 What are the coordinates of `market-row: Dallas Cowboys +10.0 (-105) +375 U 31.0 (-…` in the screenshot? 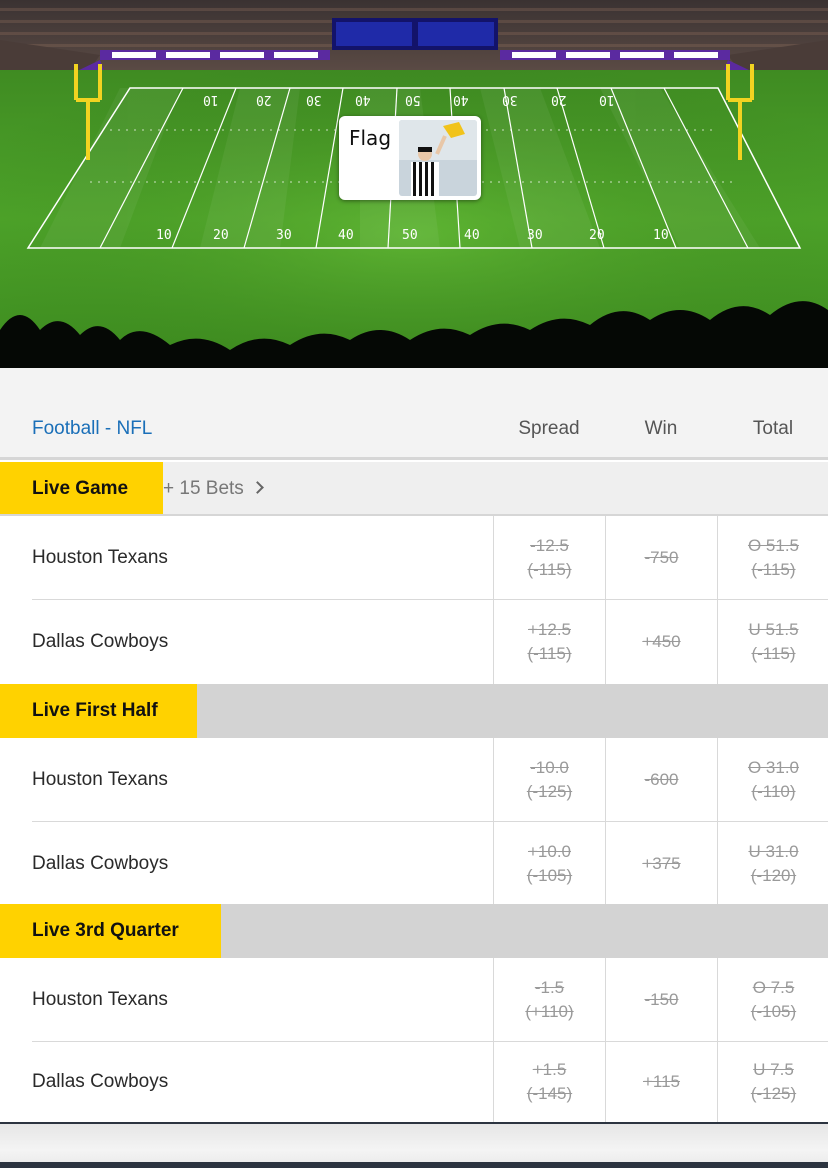 It's located at (414, 864).